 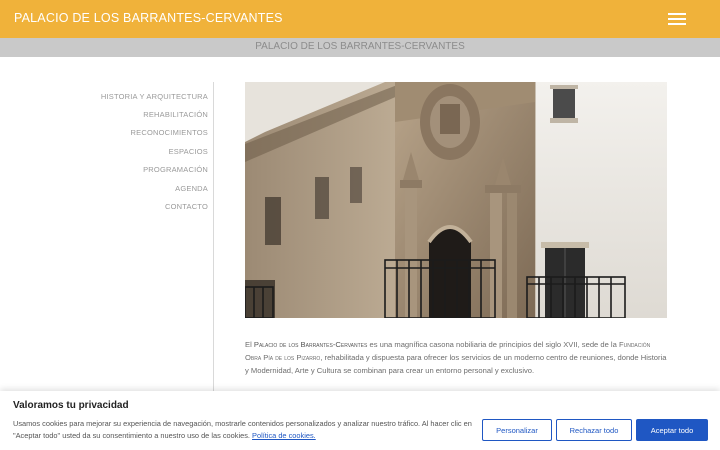 What do you see at coordinates (175, 169) in the screenshot?
I see `sidebar-item-programacion: PROGRAMACIÓN` at bounding box center [175, 169].